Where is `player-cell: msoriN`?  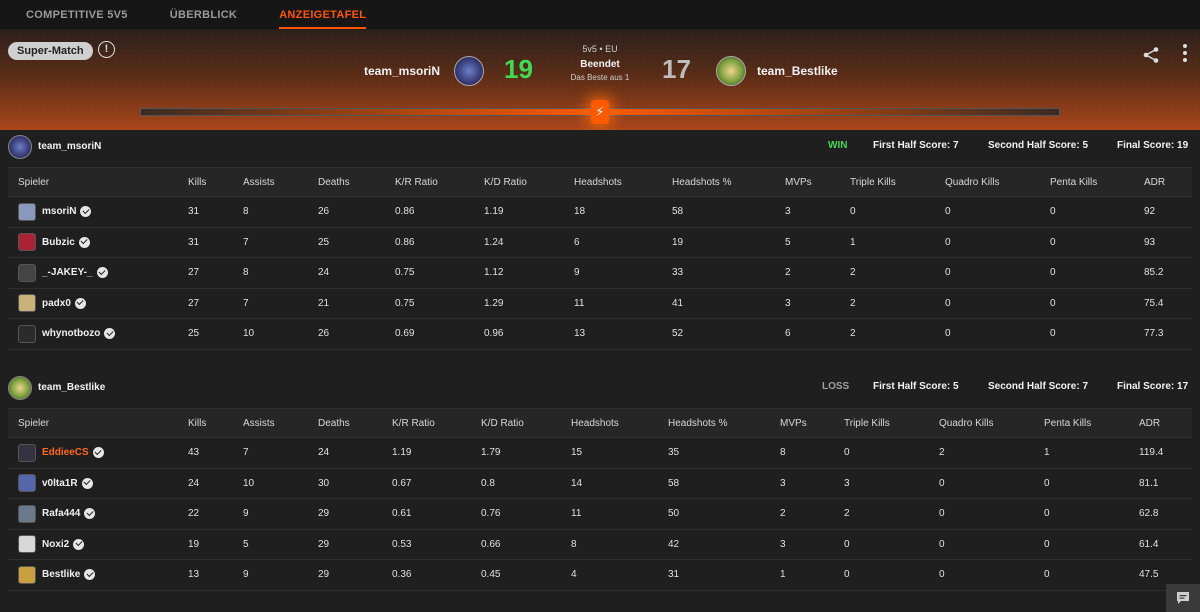 player-cell: msoriN is located at coordinates (55, 212).